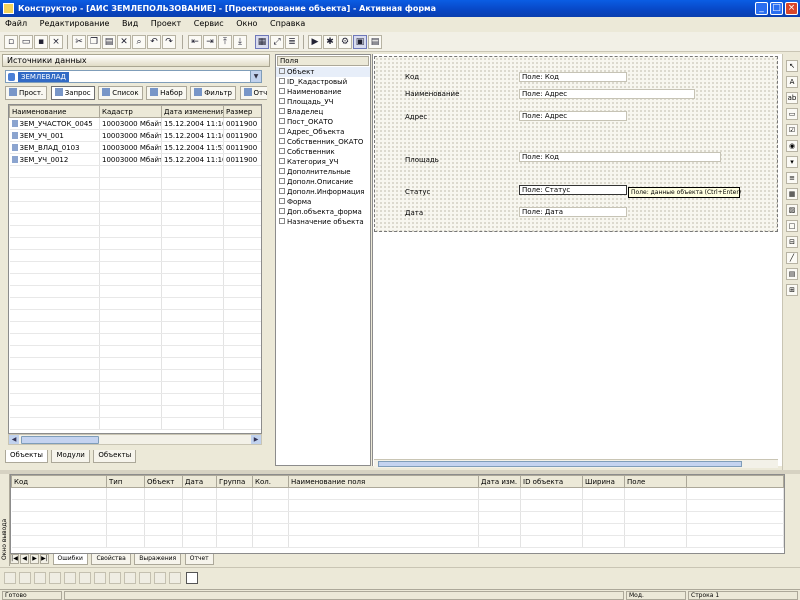 The height and width of the screenshot is (600, 800). I want to click on properties-icon: ≣, so click(292, 42).